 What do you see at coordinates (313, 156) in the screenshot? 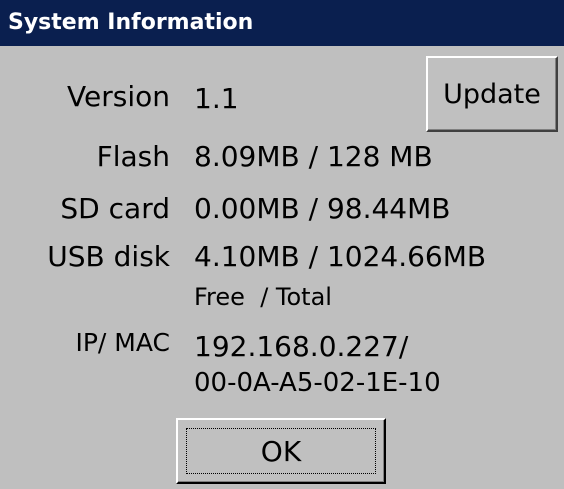
I see `flash-value: 8.09MB / 128 MB` at bounding box center [313, 156].